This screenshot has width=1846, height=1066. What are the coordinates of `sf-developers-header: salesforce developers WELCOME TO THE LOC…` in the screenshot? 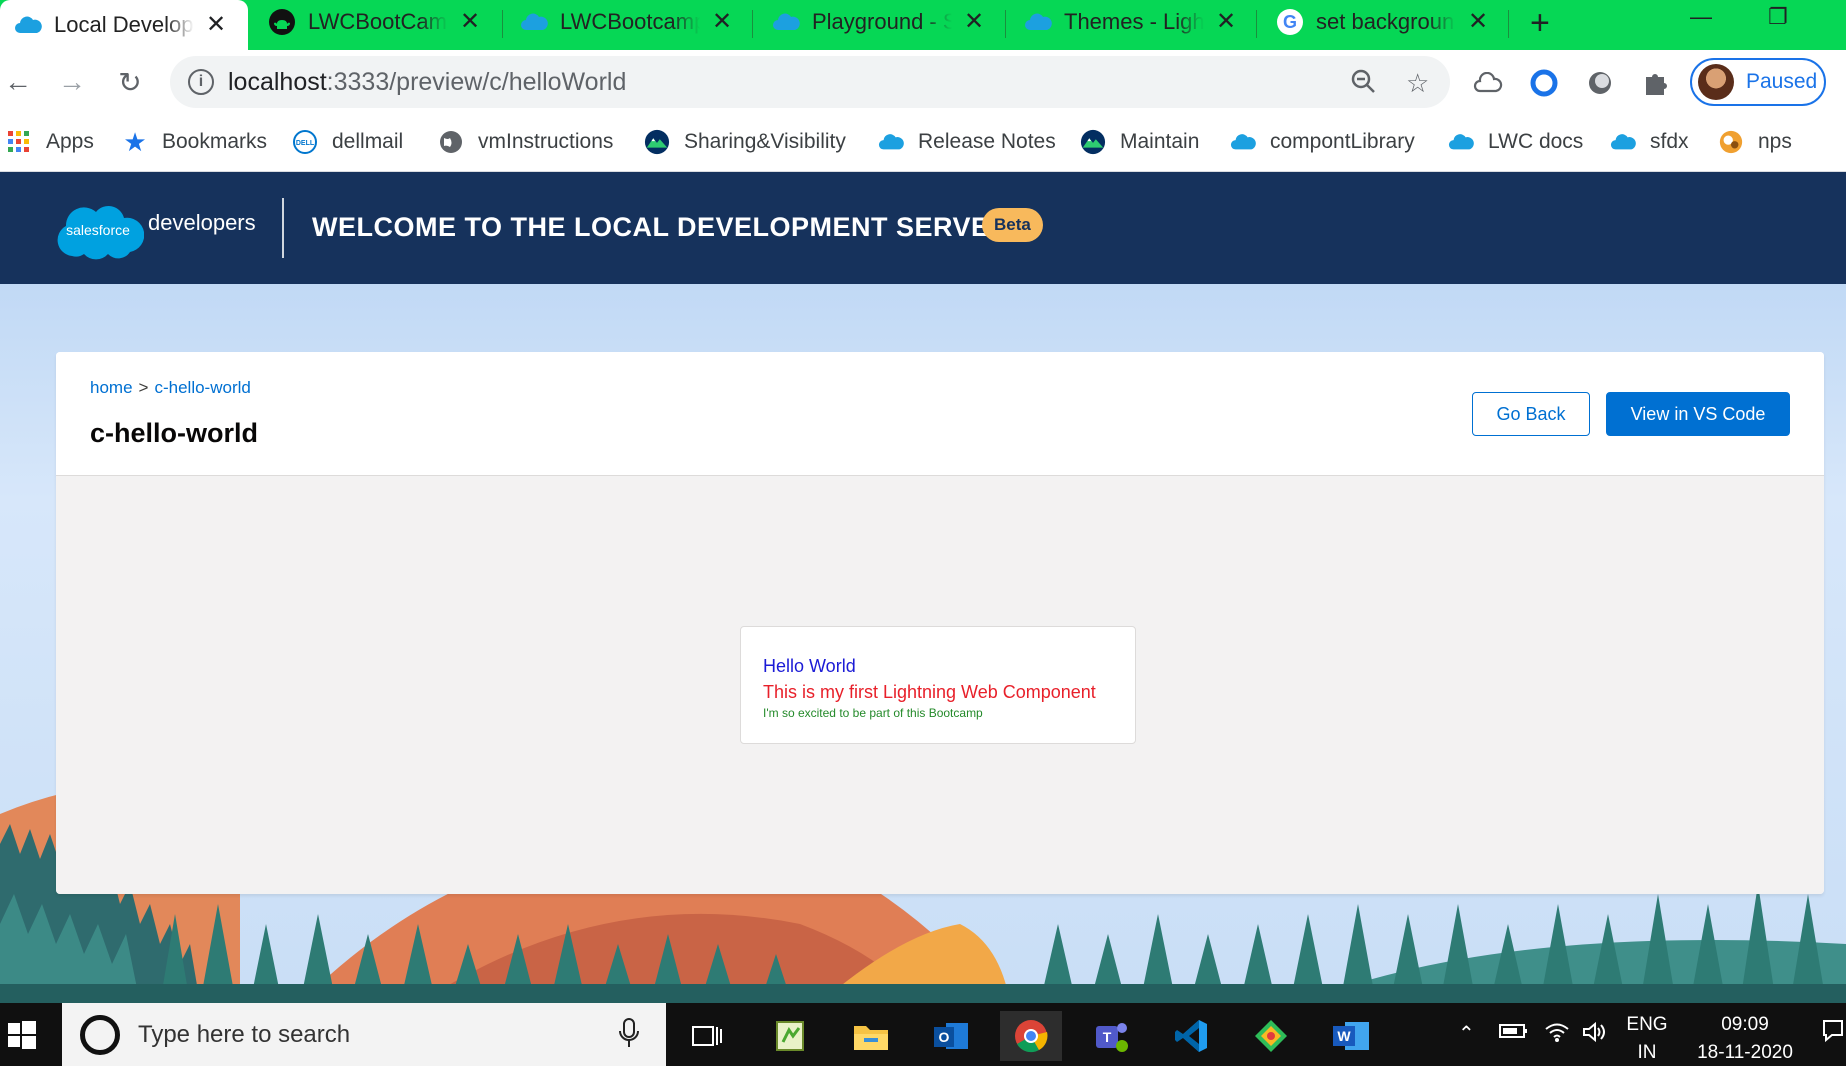 It's located at (923, 228).